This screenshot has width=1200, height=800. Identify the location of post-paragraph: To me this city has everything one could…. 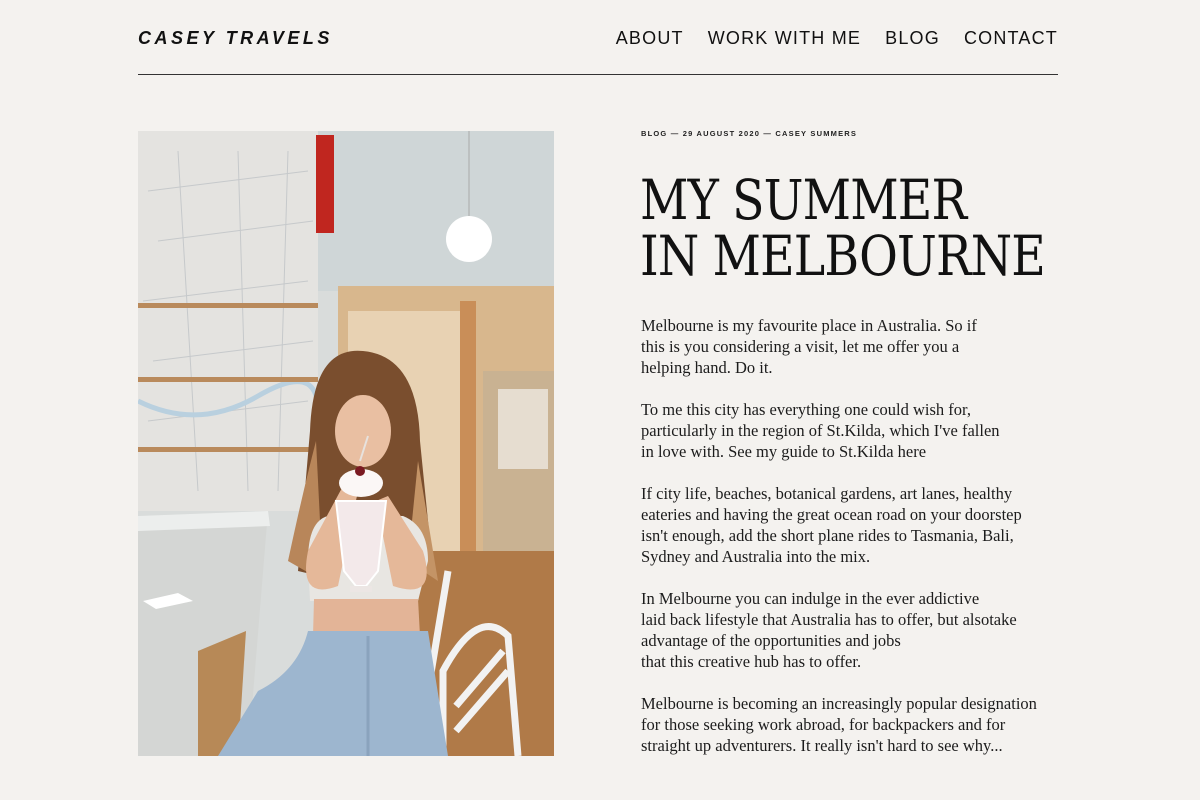
(820, 430).